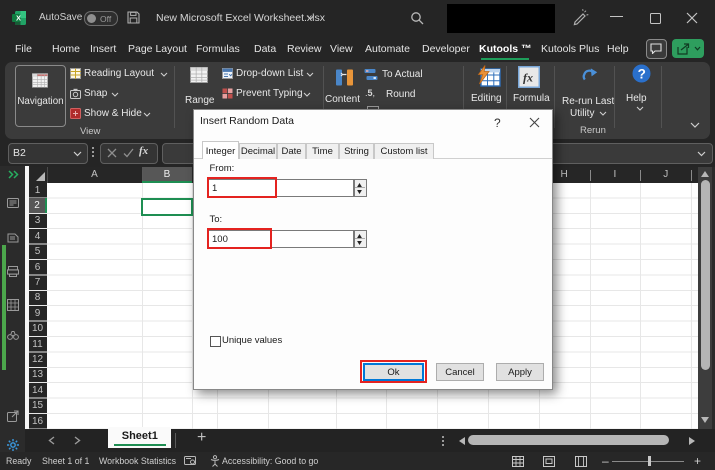 Image resolution: width=715 pixels, height=470 pixels. Describe the element at coordinates (528, 78) in the screenshot. I see `svg-text: fx` at that location.